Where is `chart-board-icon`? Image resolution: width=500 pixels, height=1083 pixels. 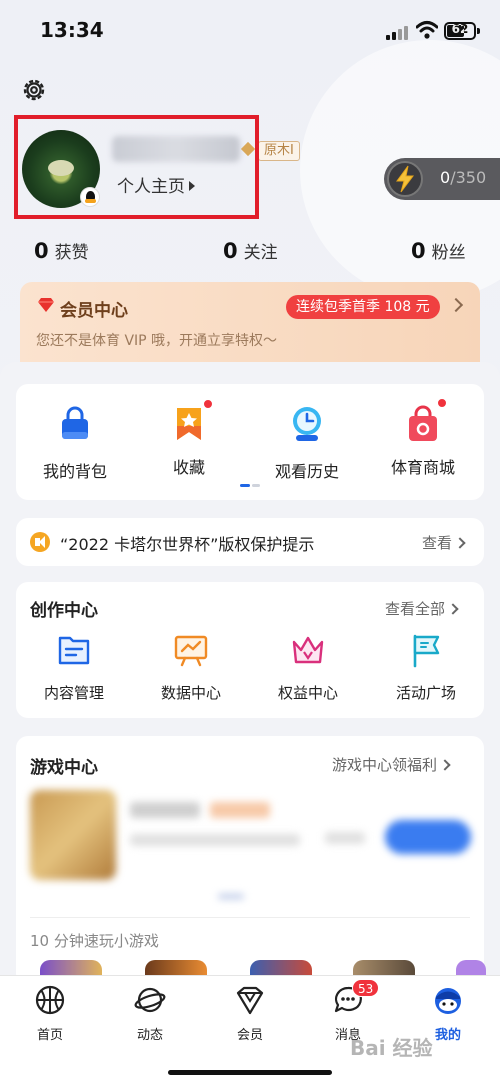 chart-board-icon is located at coordinates (191, 651).